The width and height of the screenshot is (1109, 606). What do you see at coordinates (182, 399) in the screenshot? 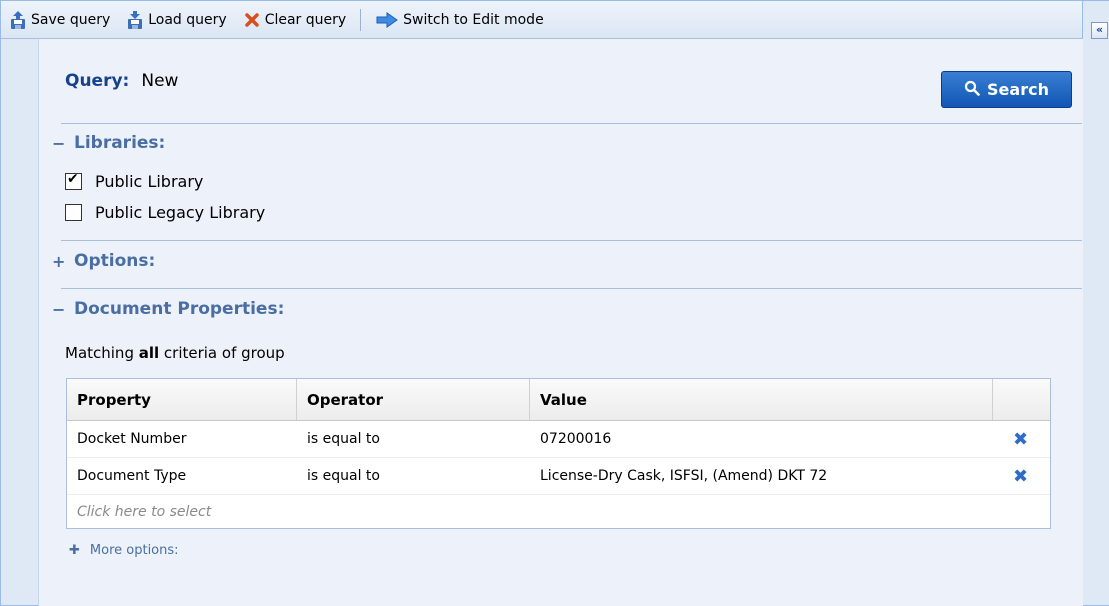
I see `column-header-property: Property` at bounding box center [182, 399].